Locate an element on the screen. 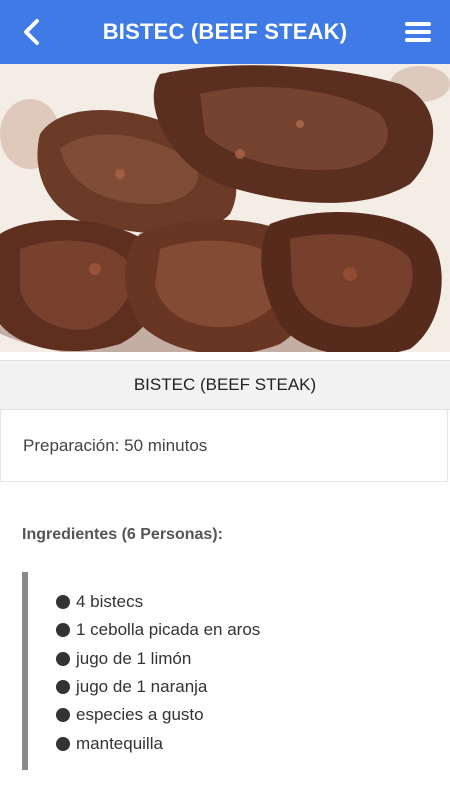  list-item: jugo de 1 naranja is located at coordinates (239, 687).